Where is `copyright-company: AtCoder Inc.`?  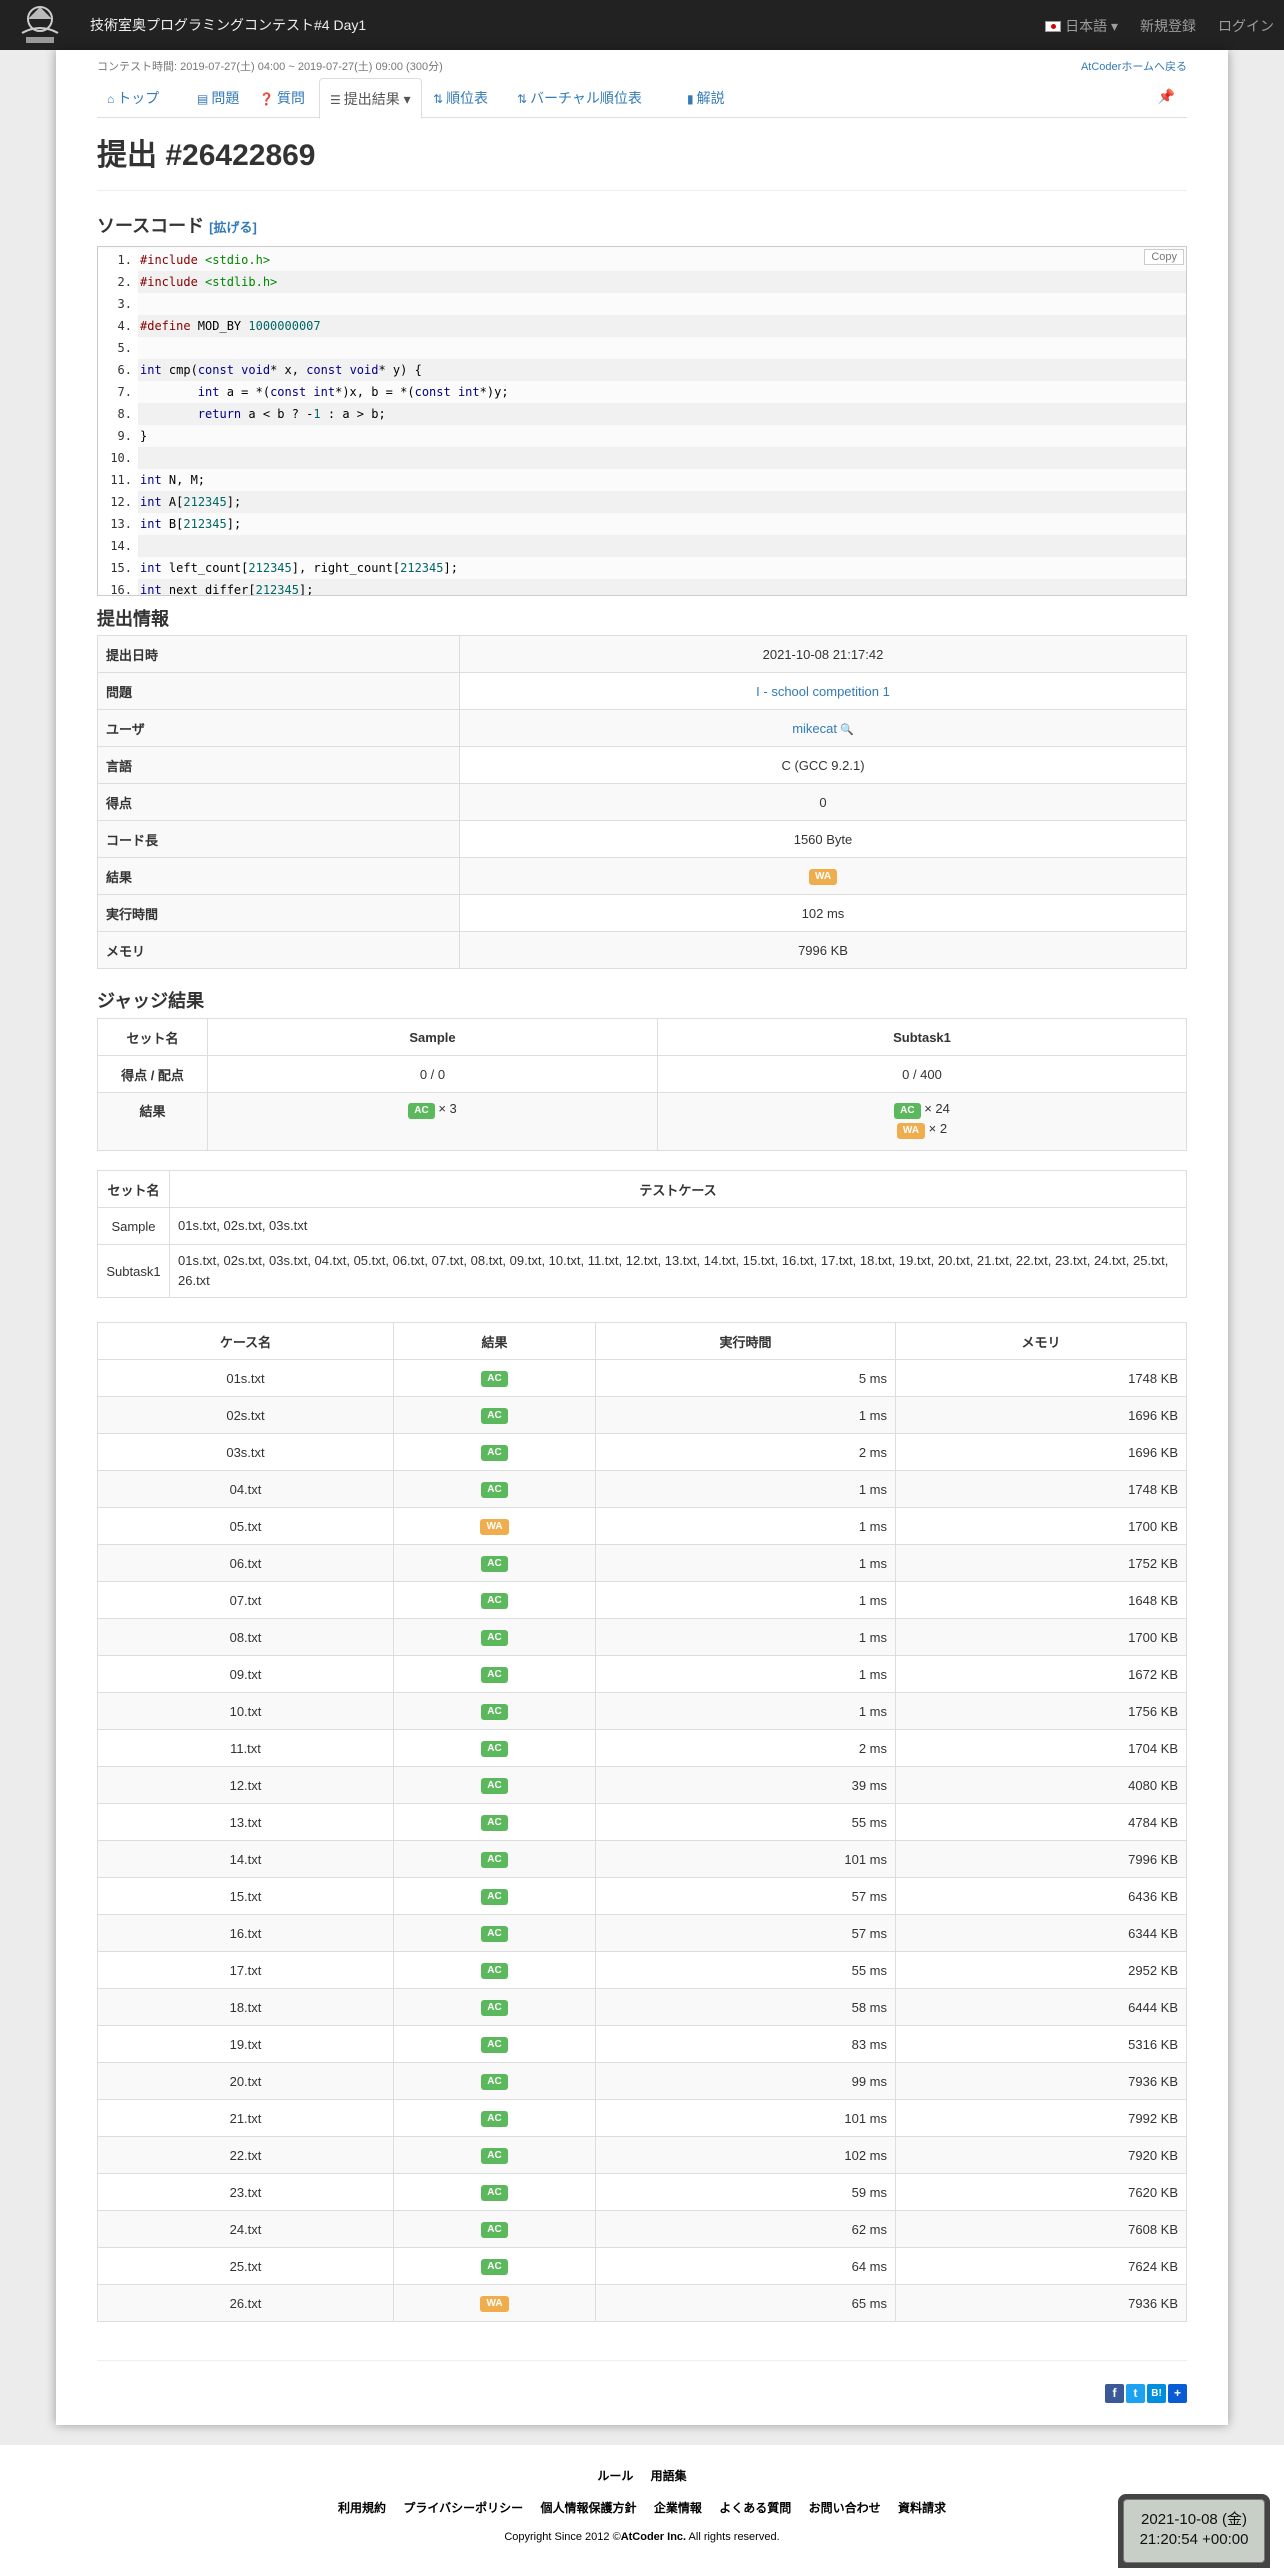
copyright-company: AtCoder Inc. is located at coordinates (653, 2537).